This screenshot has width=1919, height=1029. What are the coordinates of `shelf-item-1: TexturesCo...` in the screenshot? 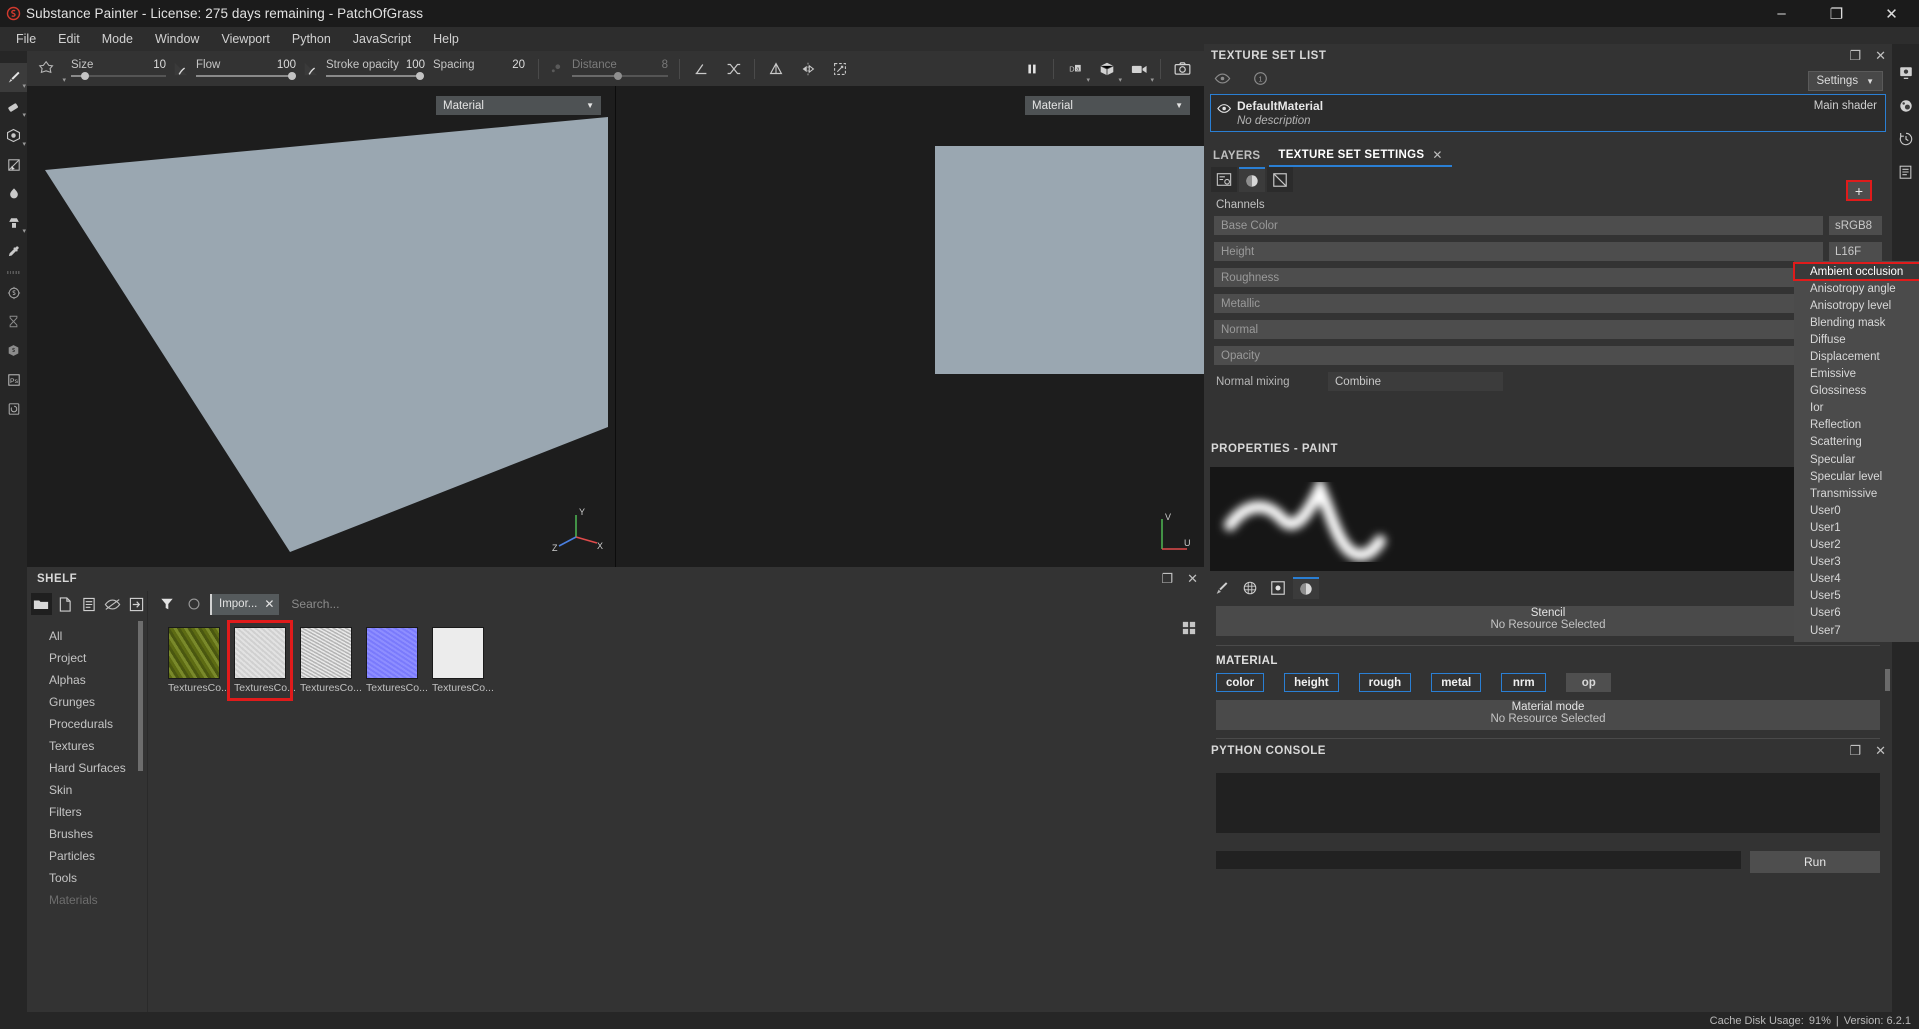 It's located at (261, 660).